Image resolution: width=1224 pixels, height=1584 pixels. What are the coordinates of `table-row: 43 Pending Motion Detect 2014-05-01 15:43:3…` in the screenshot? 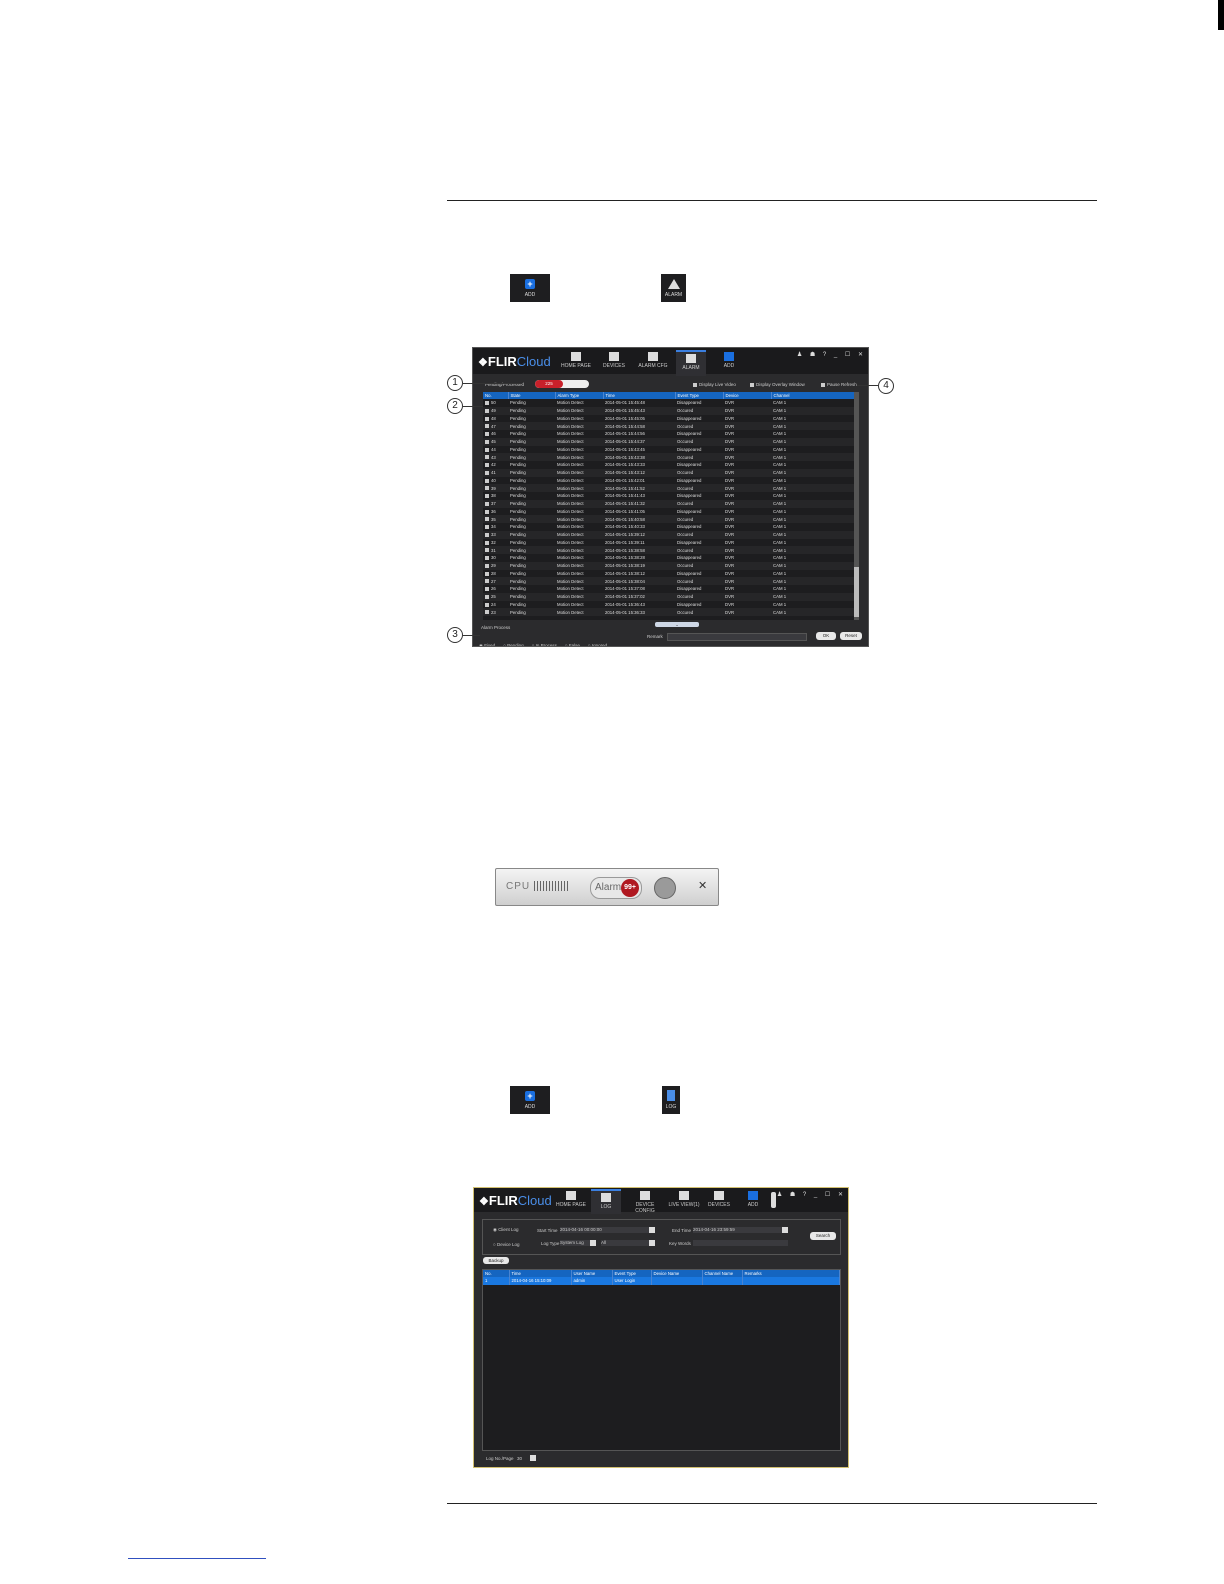 It's located at (670, 457).